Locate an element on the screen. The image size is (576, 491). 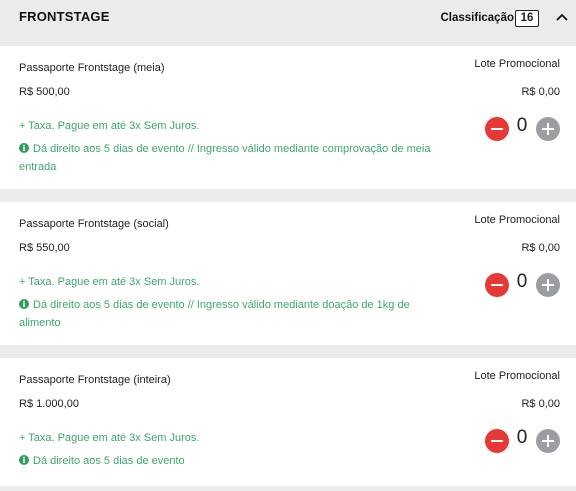
ticket-price: R$ 1.000,00 is located at coordinates (49, 404).